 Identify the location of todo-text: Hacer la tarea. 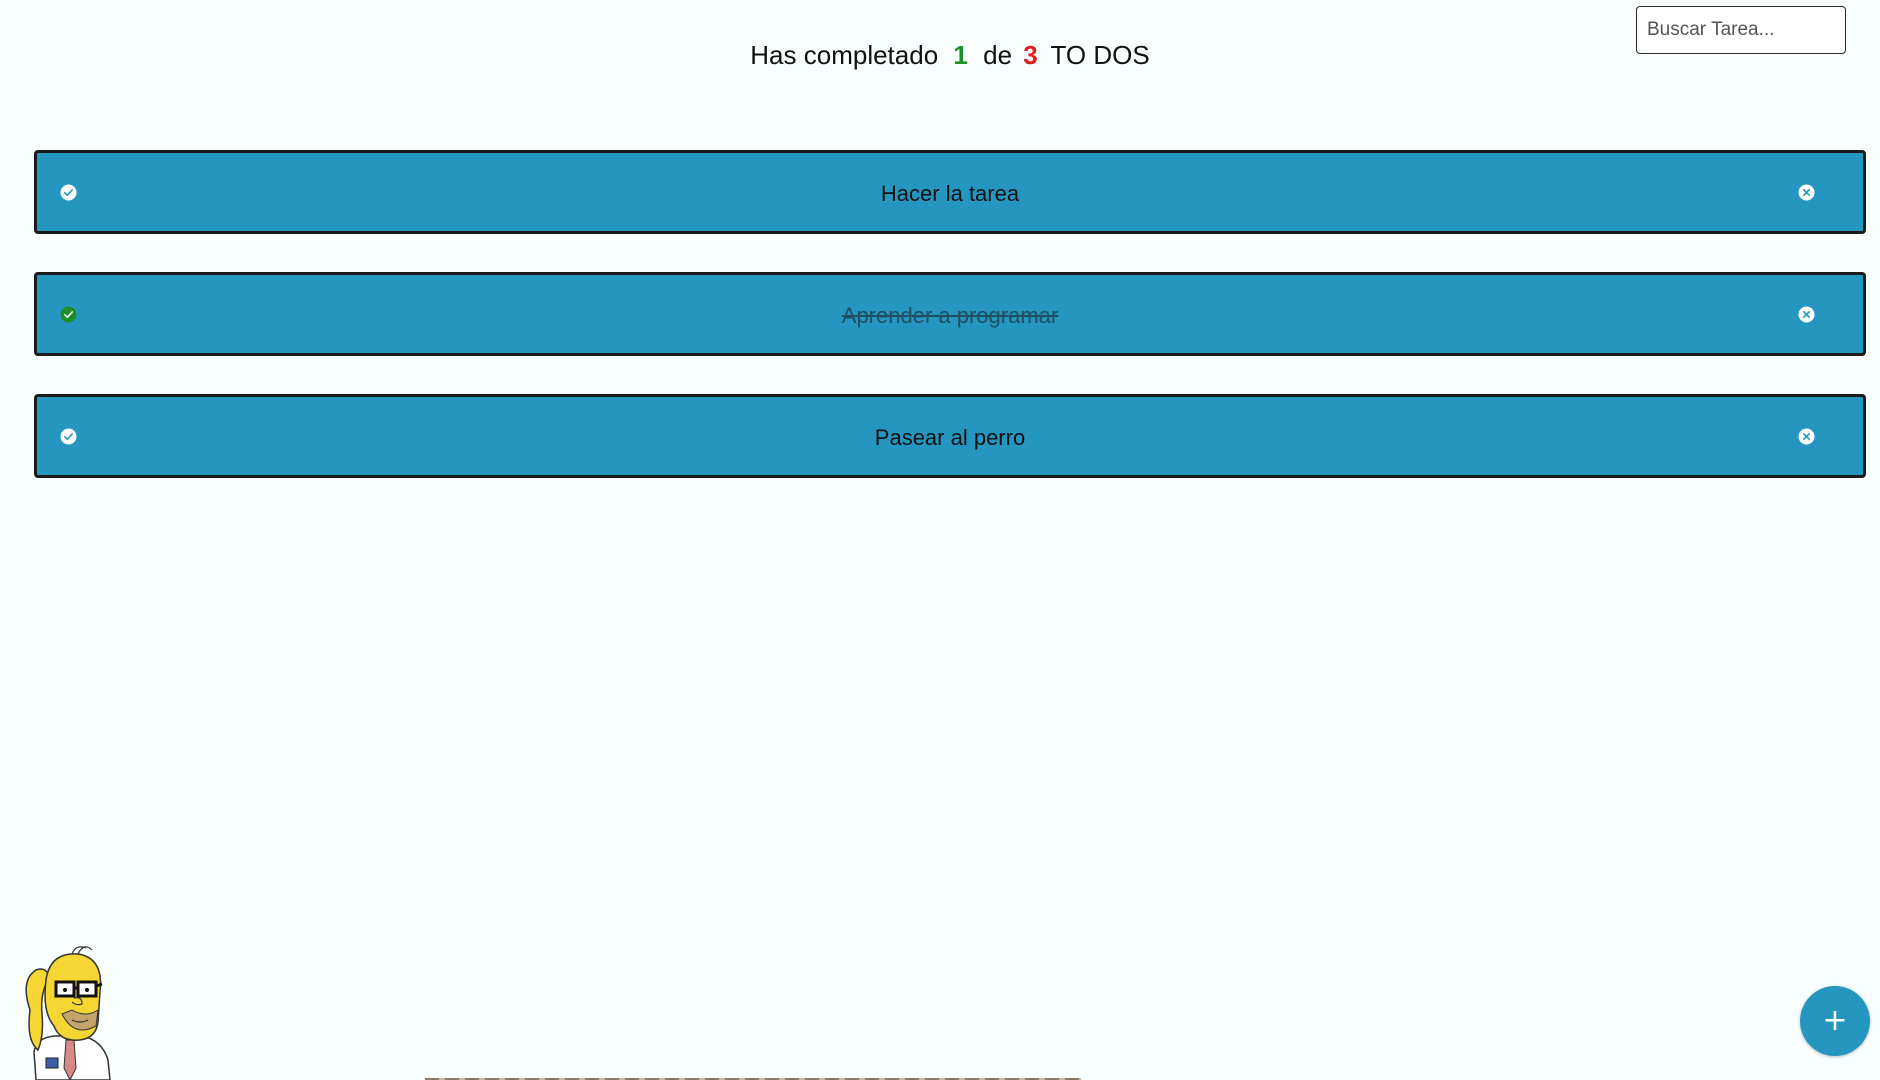
(950, 193).